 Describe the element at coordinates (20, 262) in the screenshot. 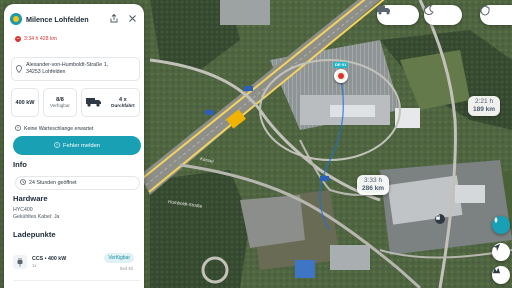

I see `plug-icon` at that location.